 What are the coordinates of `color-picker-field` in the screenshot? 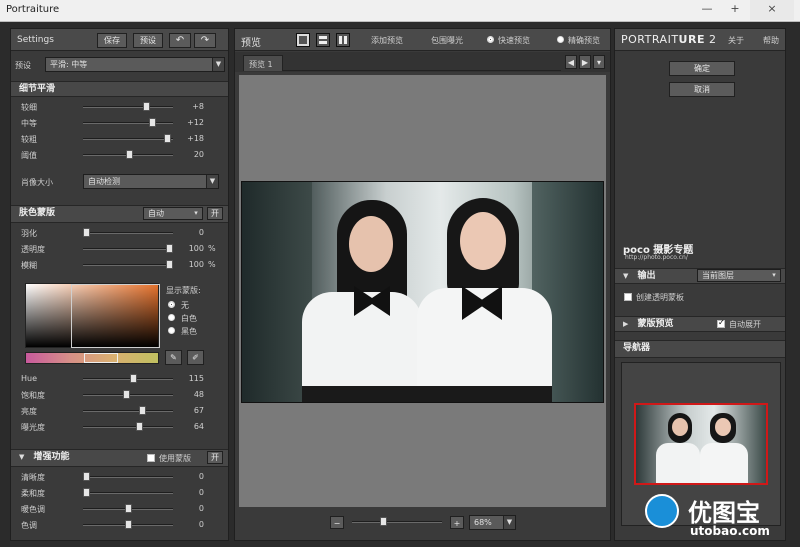 It's located at (92, 315).